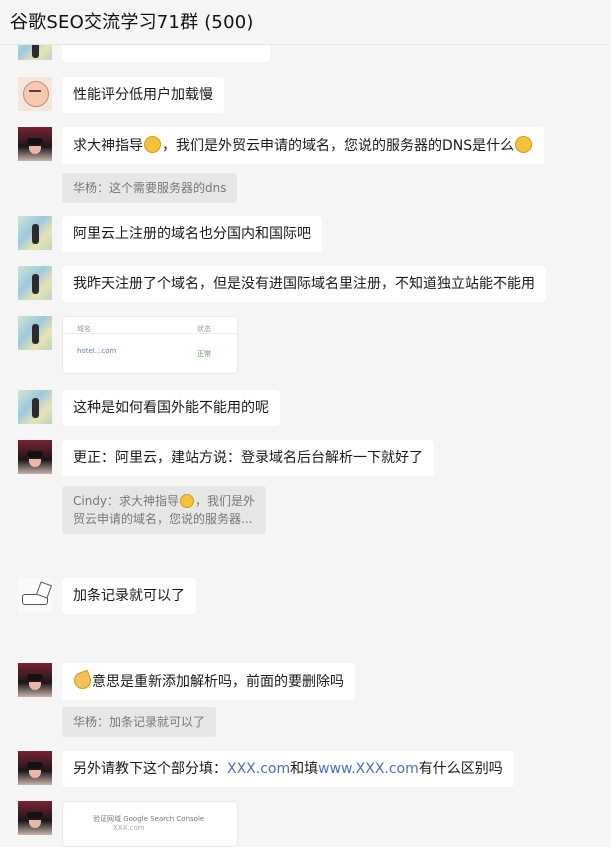 Image resolution: width=611 pixels, height=847 pixels. Describe the element at coordinates (218, 682) in the screenshot. I see `message-text: 意思是重新添加解析吗，前面的要删除吗` at that location.